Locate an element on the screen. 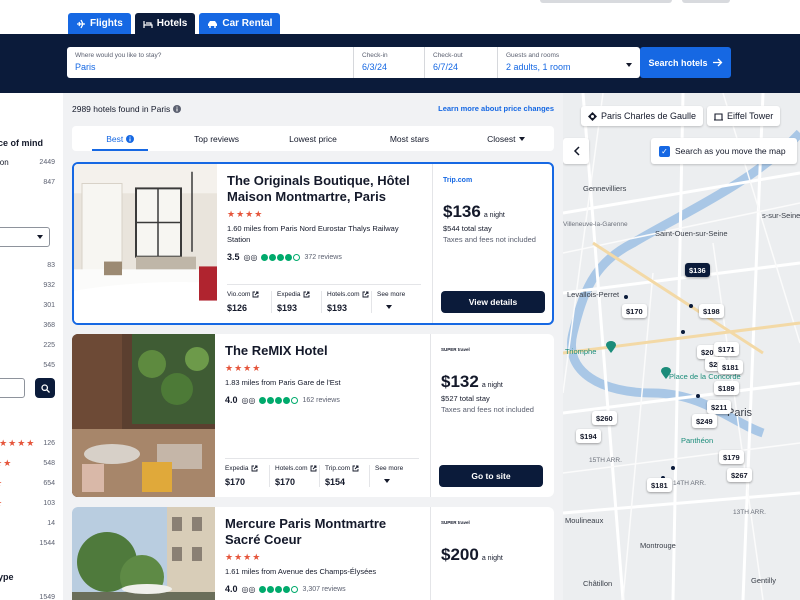  checkout-field: Check-out 6/7/24 is located at coordinates (461, 62).